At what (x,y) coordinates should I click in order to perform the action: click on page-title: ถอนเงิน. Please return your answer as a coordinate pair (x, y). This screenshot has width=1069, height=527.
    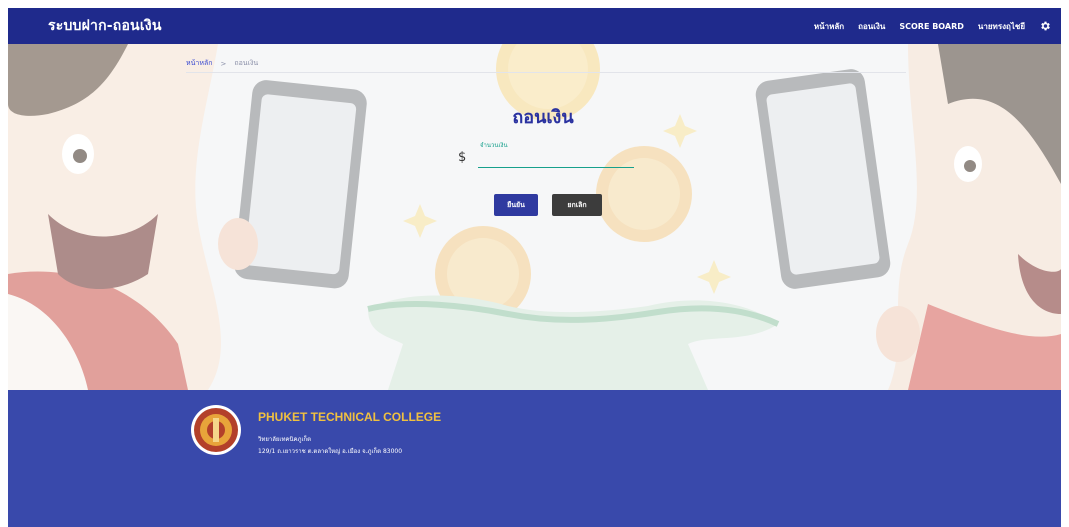
    Looking at the image, I should click on (543, 117).